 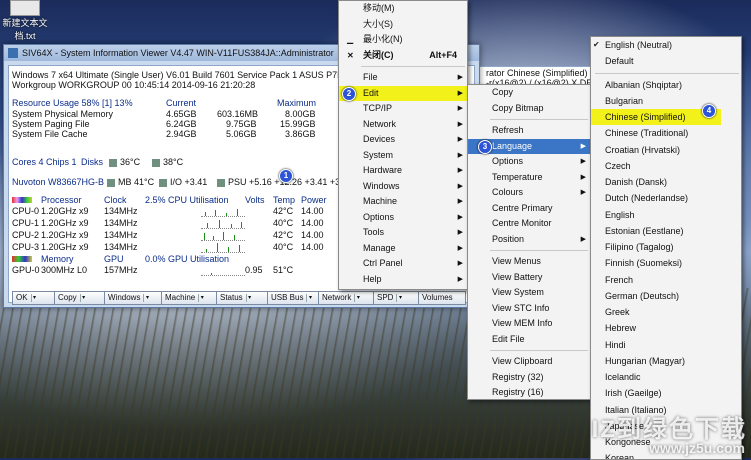 I want to click on status-button: Status ▾, so click(x=243, y=298).